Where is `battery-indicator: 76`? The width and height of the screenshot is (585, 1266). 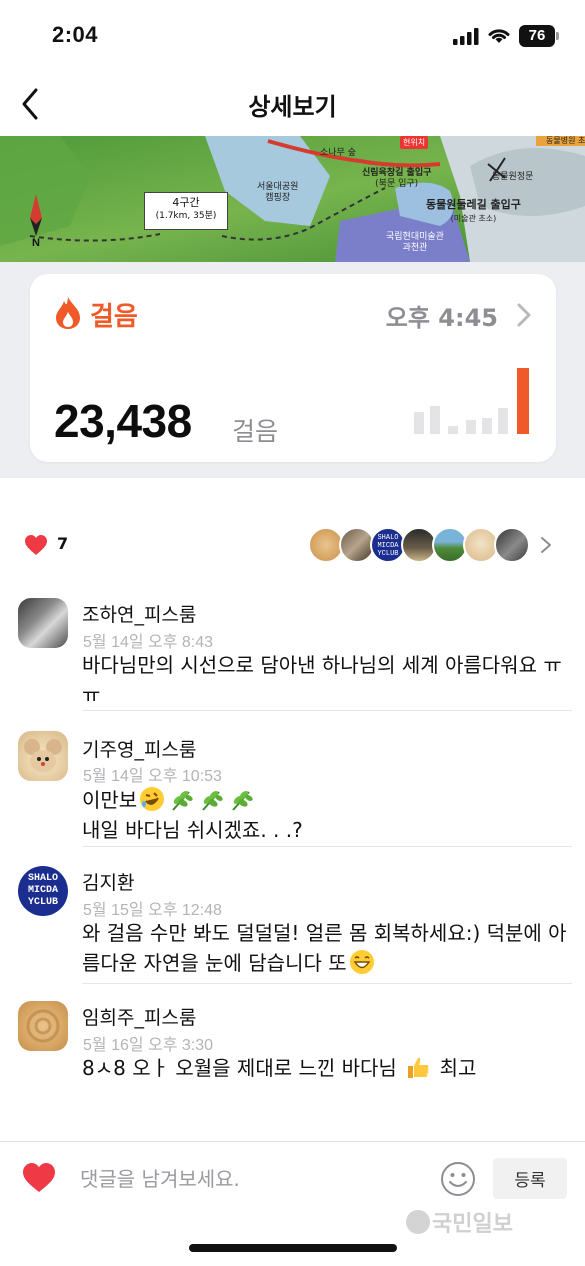 battery-indicator: 76 is located at coordinates (537, 36).